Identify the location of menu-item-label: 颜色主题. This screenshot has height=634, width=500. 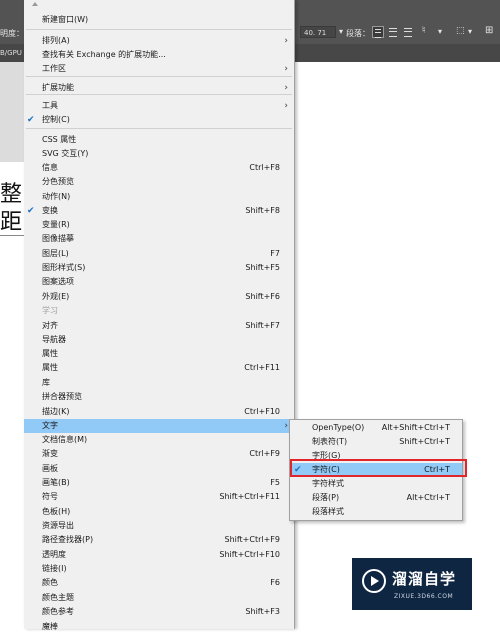
(58, 597).